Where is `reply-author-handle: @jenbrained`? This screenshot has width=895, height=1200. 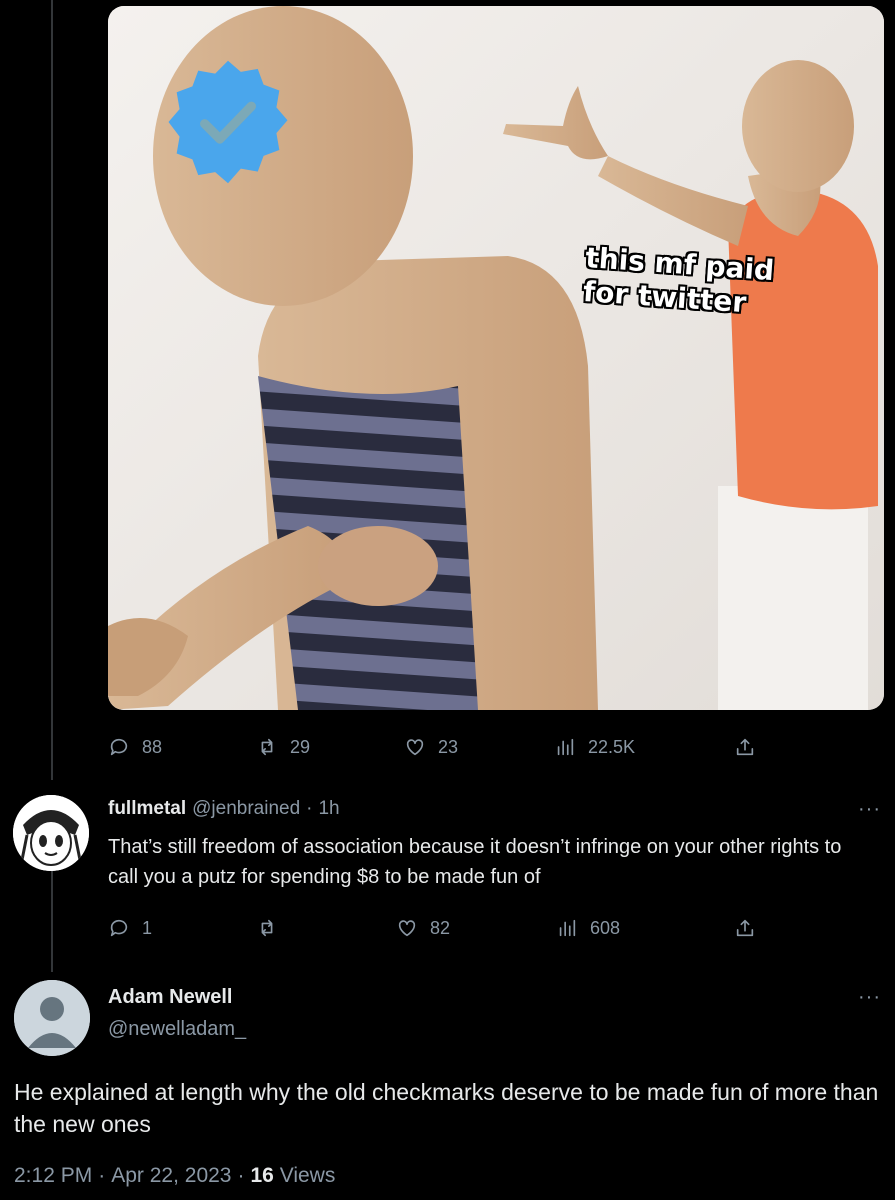 reply-author-handle: @jenbrained is located at coordinates (246, 809).